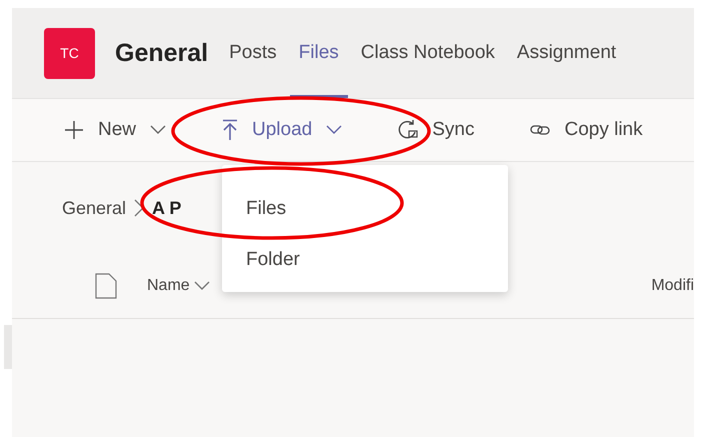 Image resolution: width=707 pixels, height=437 pixels. What do you see at coordinates (540, 130) in the screenshot?
I see `link-icon` at bounding box center [540, 130].